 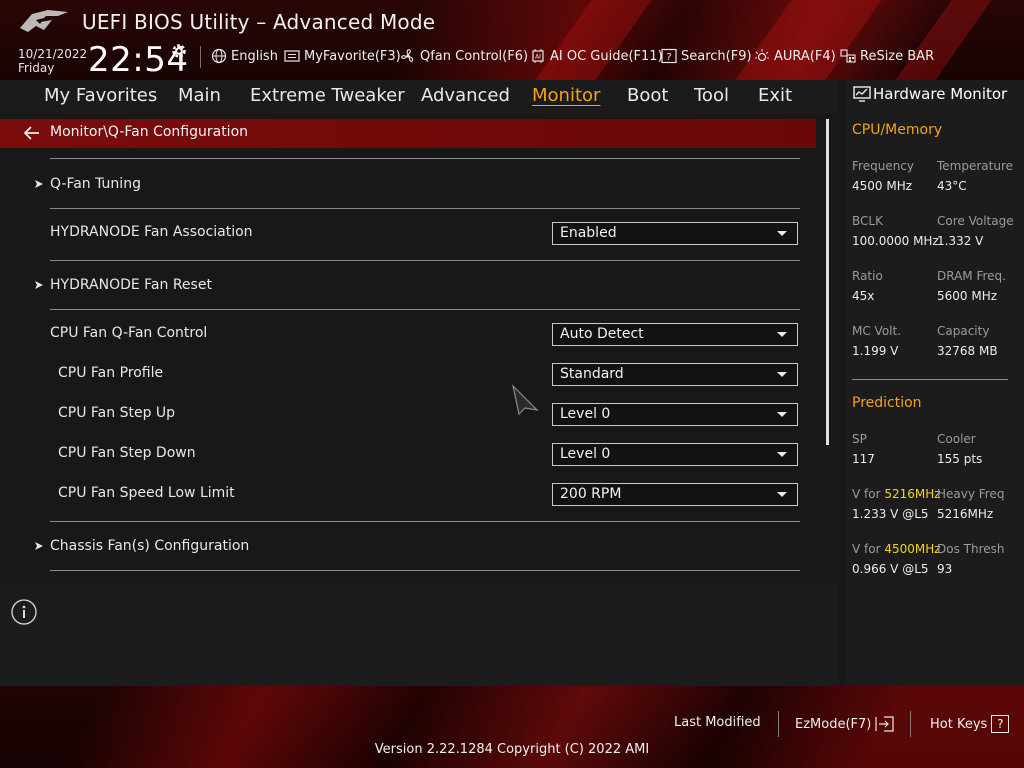 What do you see at coordinates (963, 331) in the screenshot?
I see `capacity-label: Capacity` at bounding box center [963, 331].